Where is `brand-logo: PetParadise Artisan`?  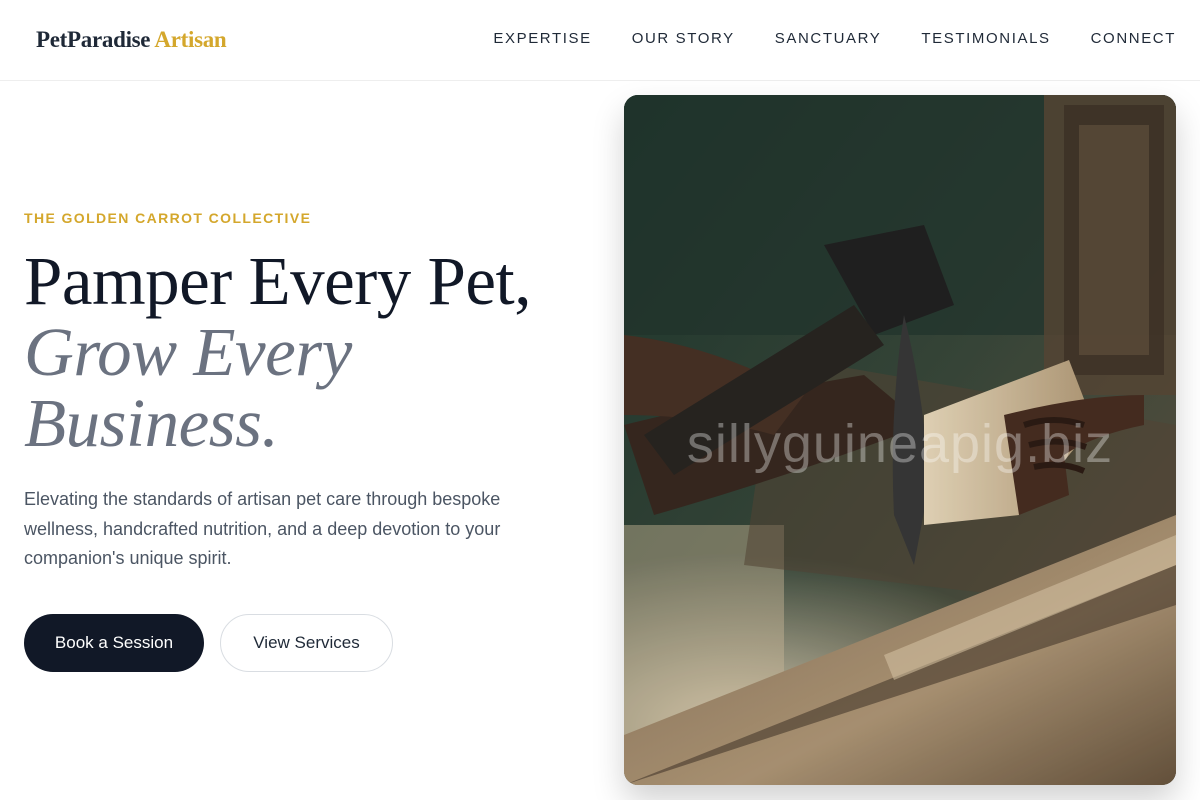 brand-logo: PetParadise Artisan is located at coordinates (131, 40).